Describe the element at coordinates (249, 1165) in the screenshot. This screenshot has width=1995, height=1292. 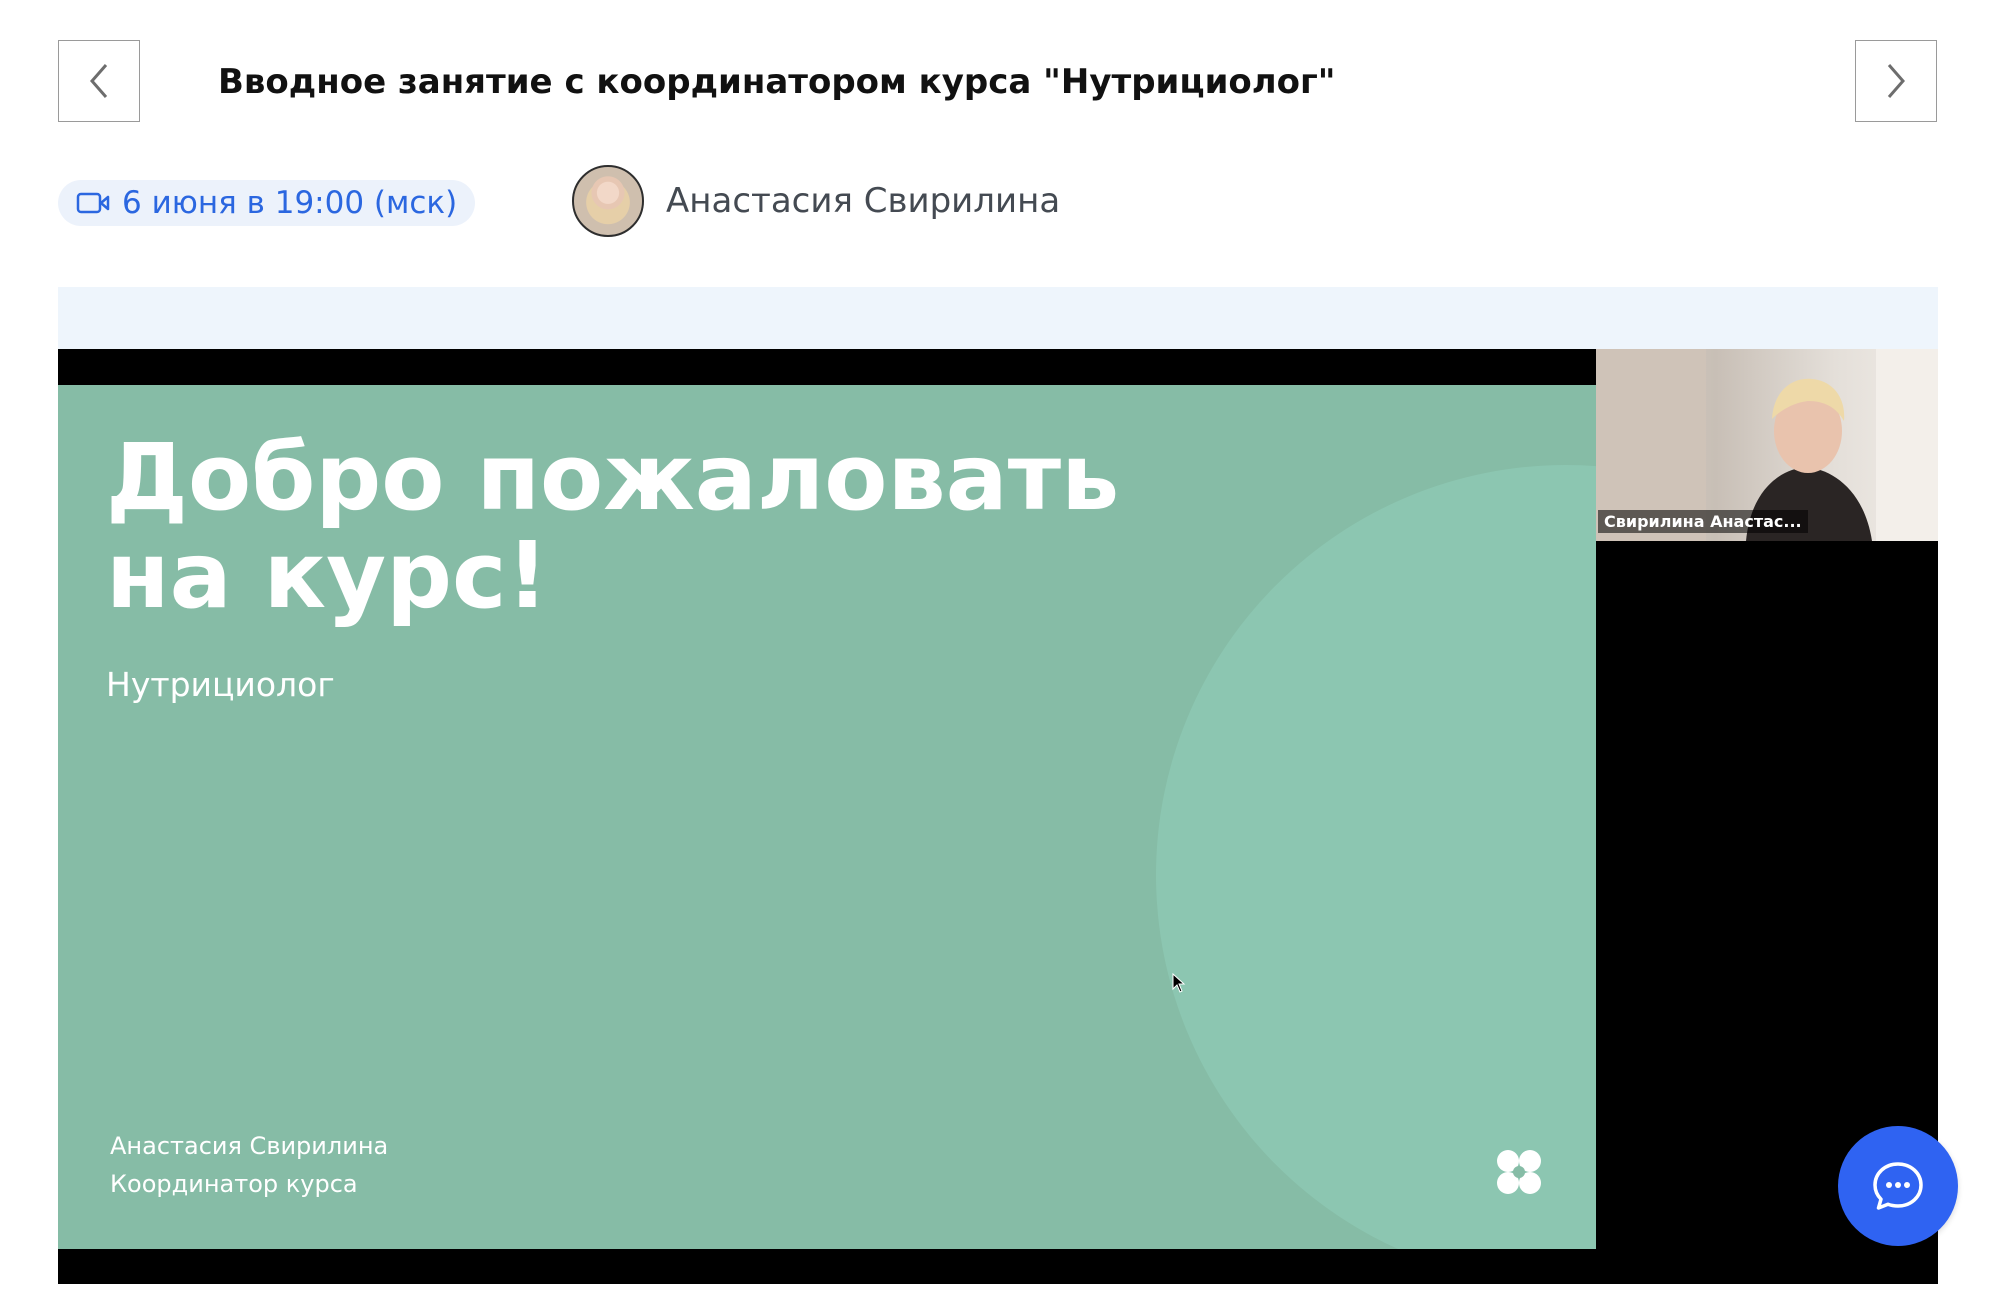
I see `slide-author: Анастасия Свирилина Координатор курса` at that location.